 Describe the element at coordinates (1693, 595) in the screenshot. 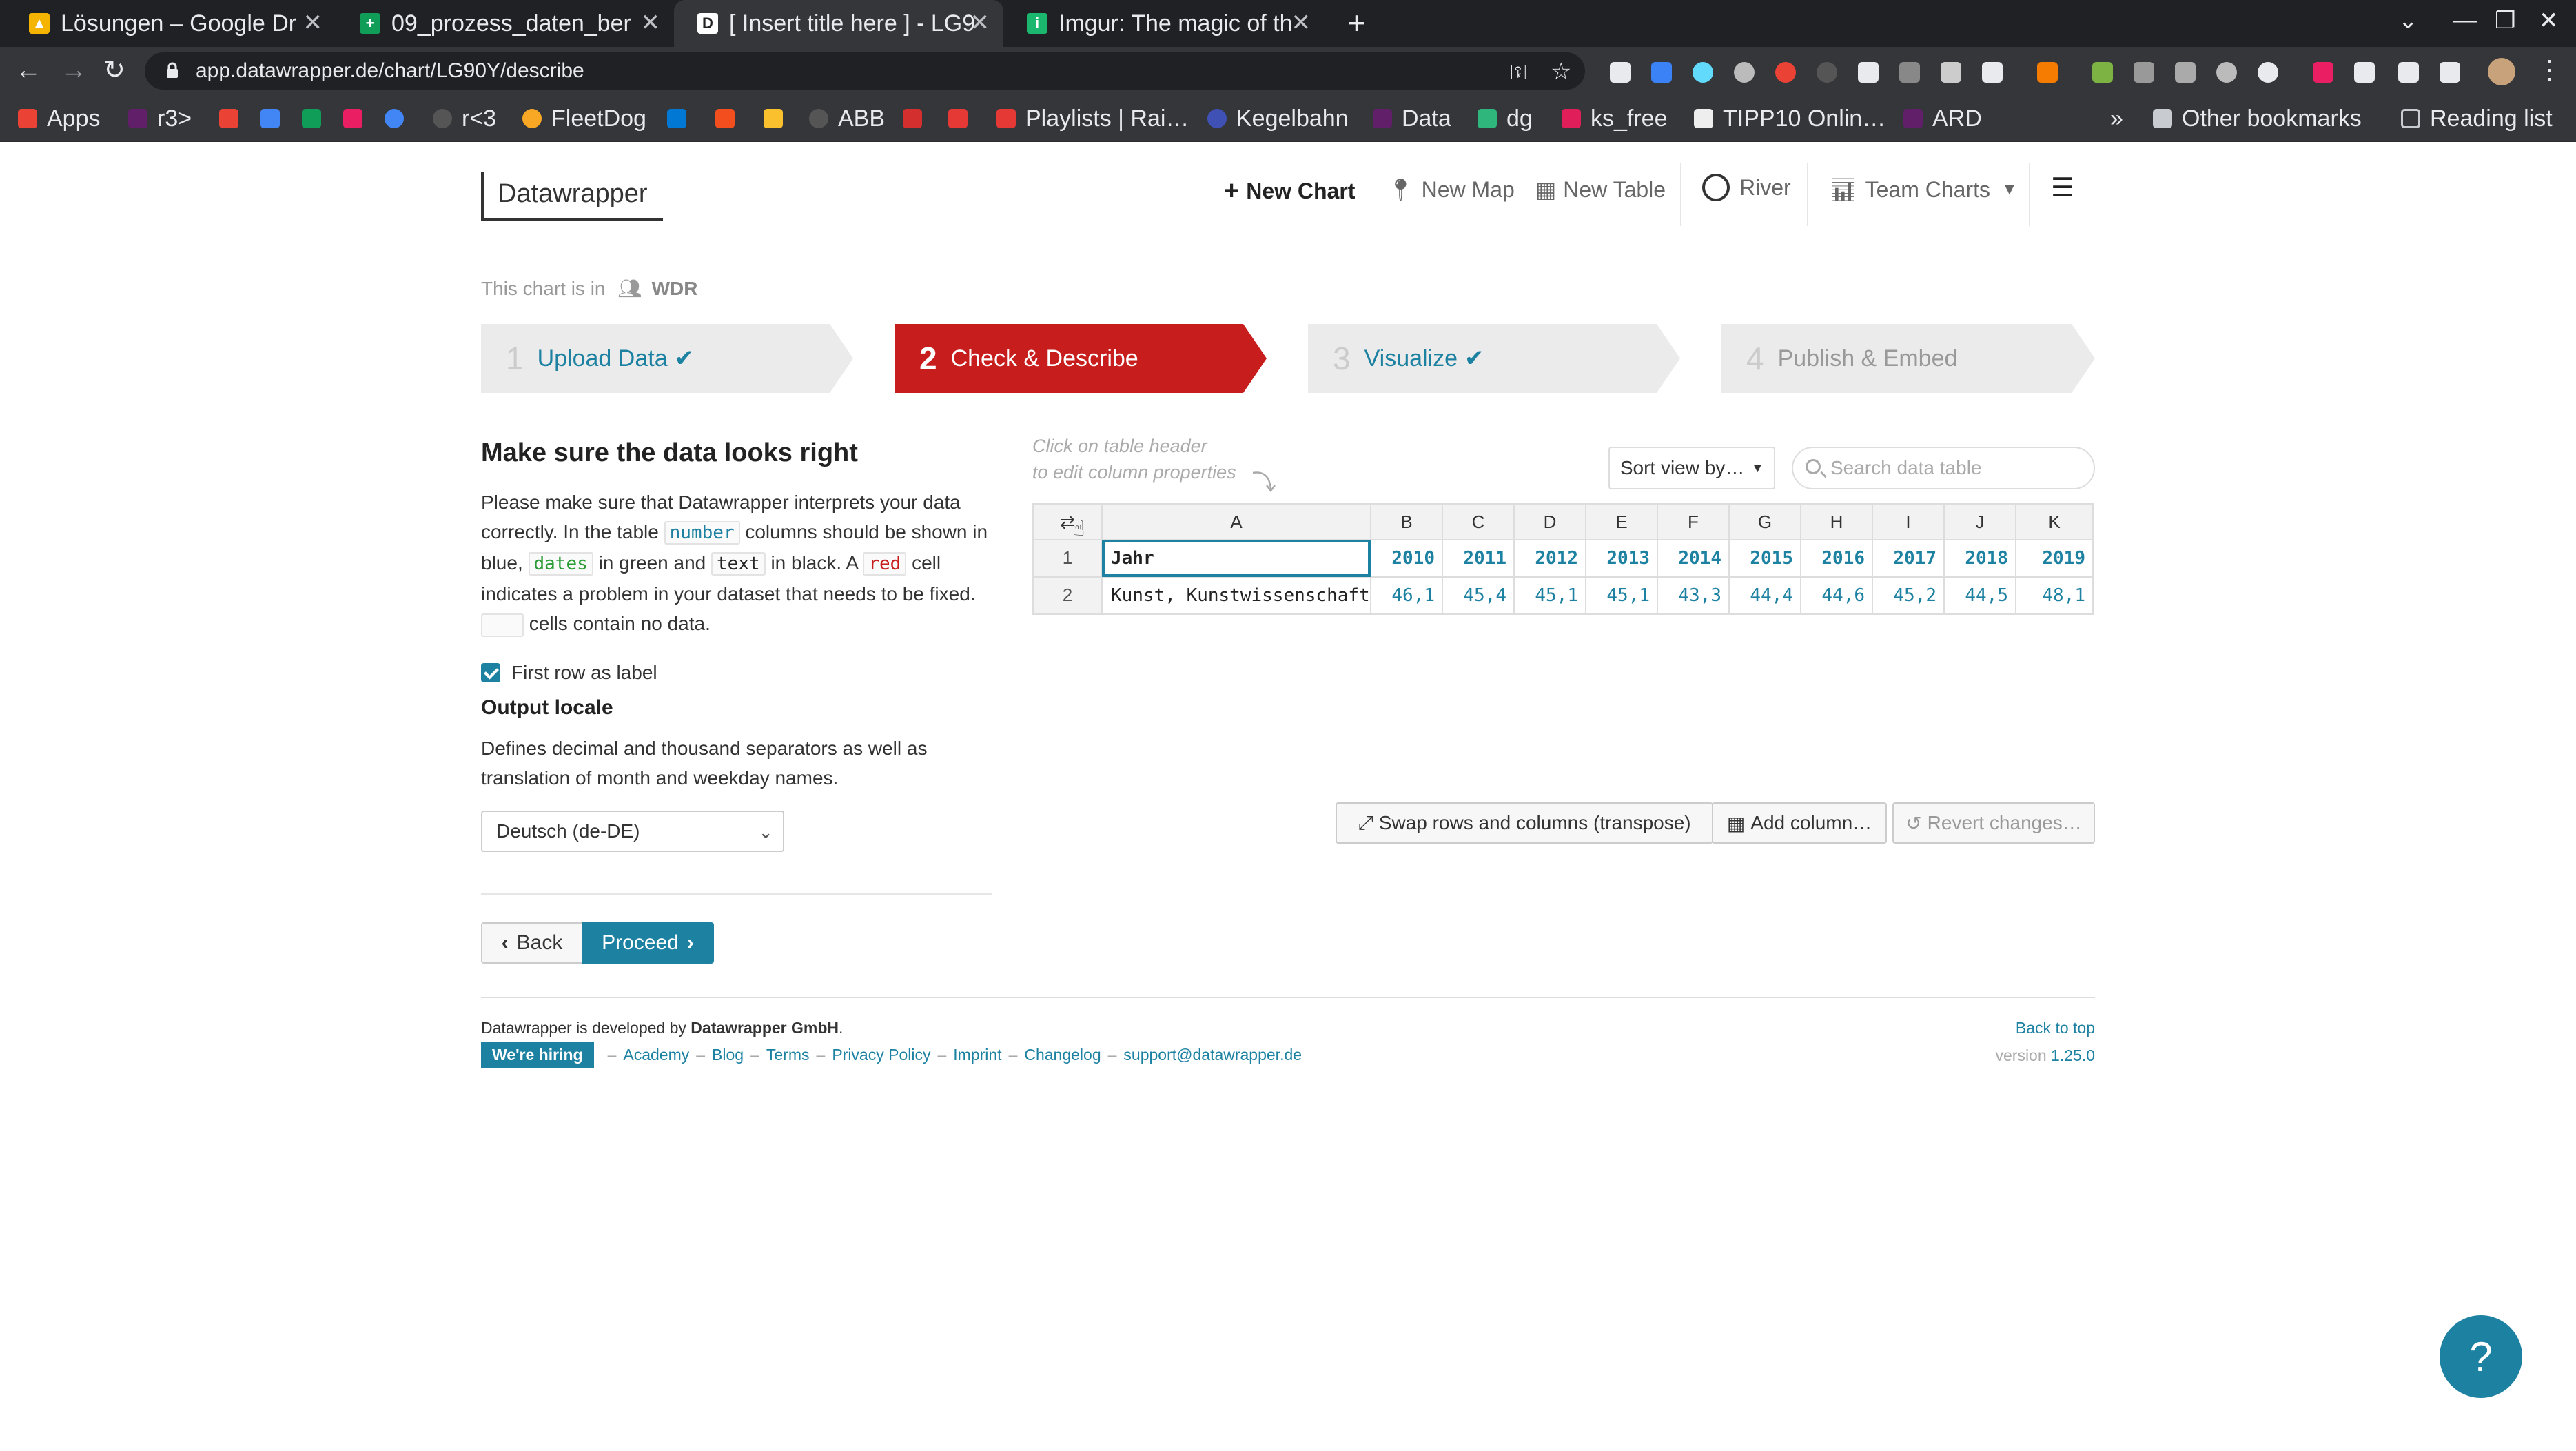

I see `table-cell: 43,3` at that location.